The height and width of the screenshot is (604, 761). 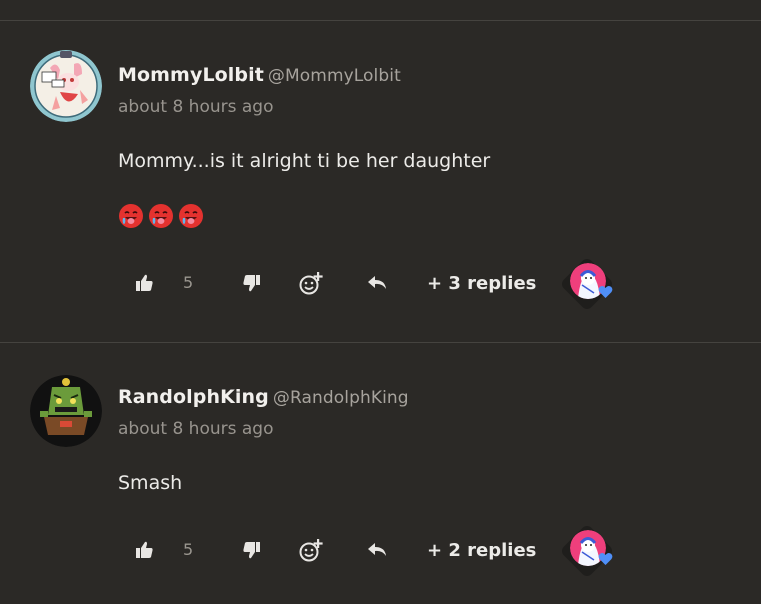 What do you see at coordinates (481, 283) in the screenshot?
I see `view-replies-link: + 3 replies` at bounding box center [481, 283].